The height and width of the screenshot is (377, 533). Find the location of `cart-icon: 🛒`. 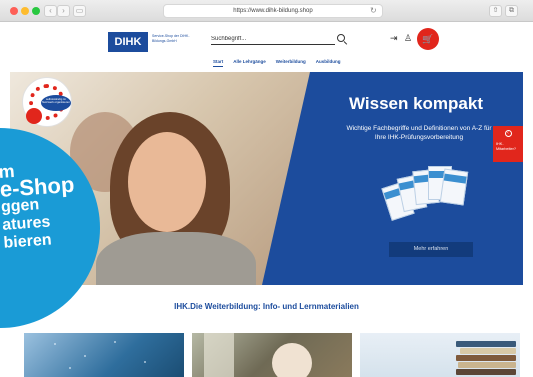

cart-icon: 🛒 is located at coordinates (428, 39).